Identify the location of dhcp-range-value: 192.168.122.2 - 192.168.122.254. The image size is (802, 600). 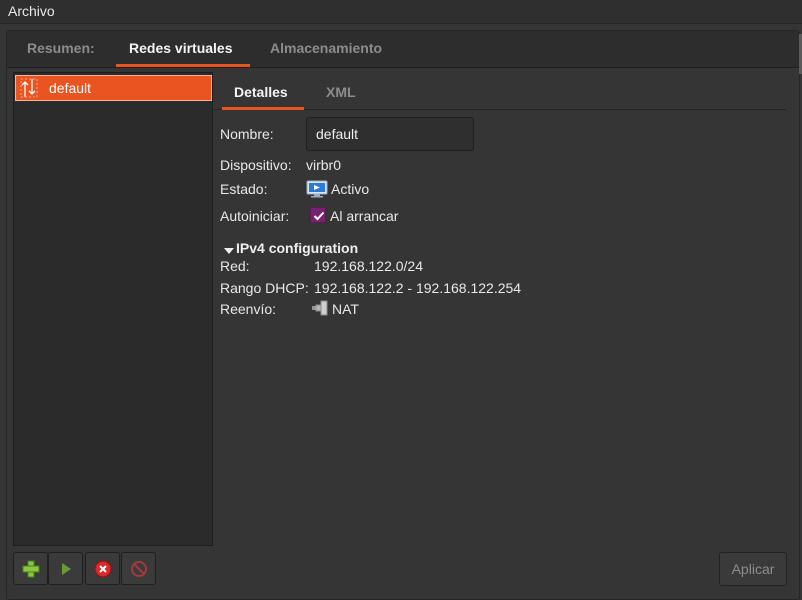
(418, 288).